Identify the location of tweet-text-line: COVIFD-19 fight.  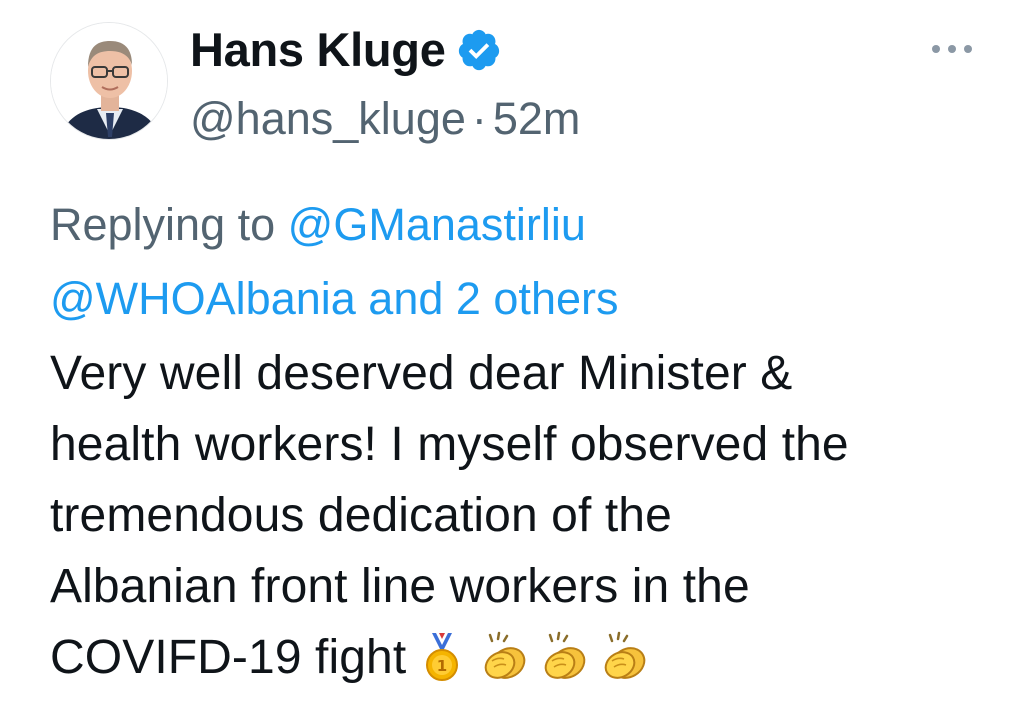
(228, 657).